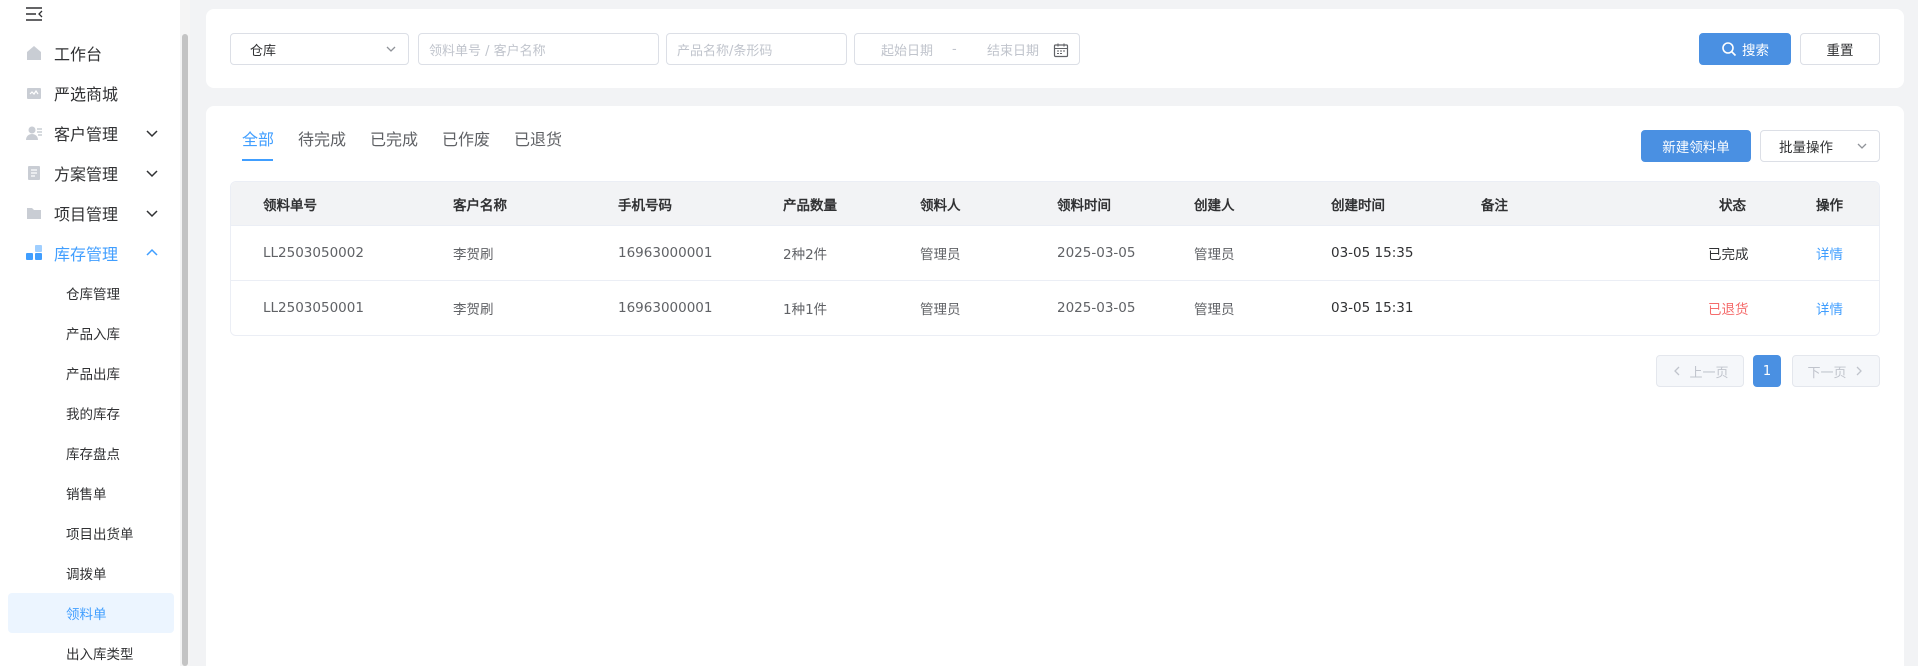  I want to click on order-search-input: 领料单号 / 客户名称, so click(538, 49).